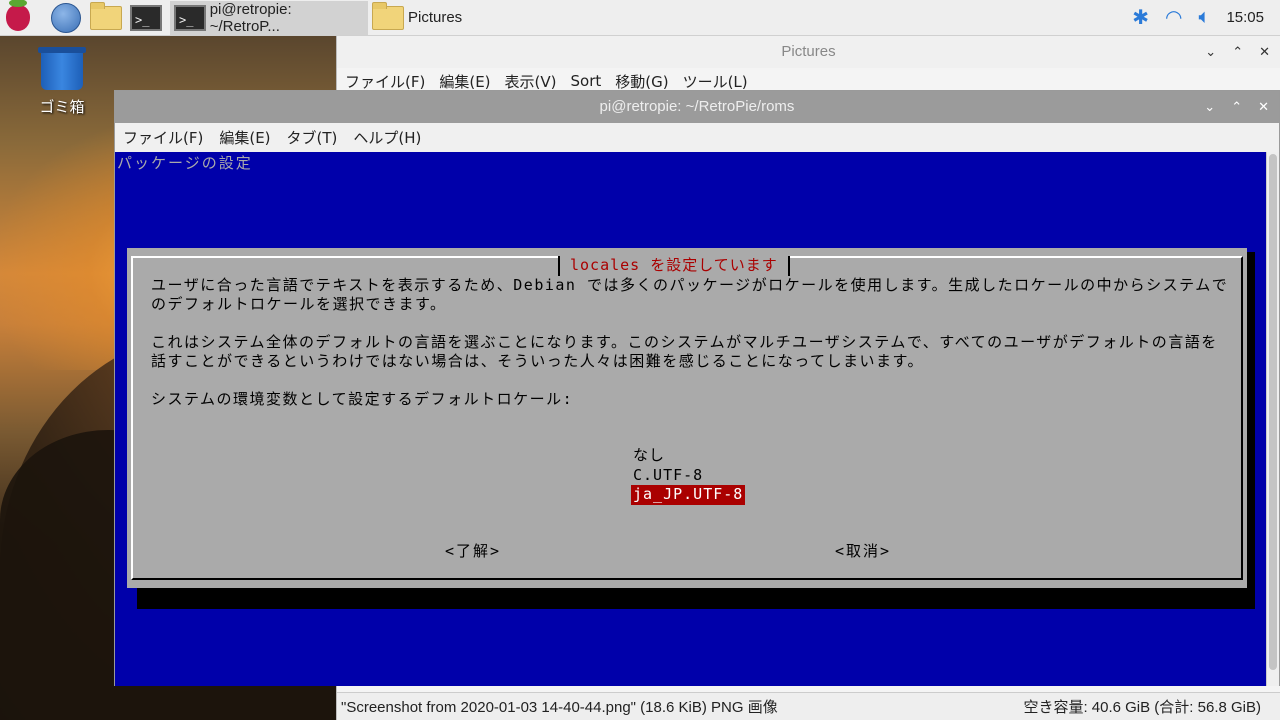  I want to click on menu-view: 表示(V), so click(531, 81).